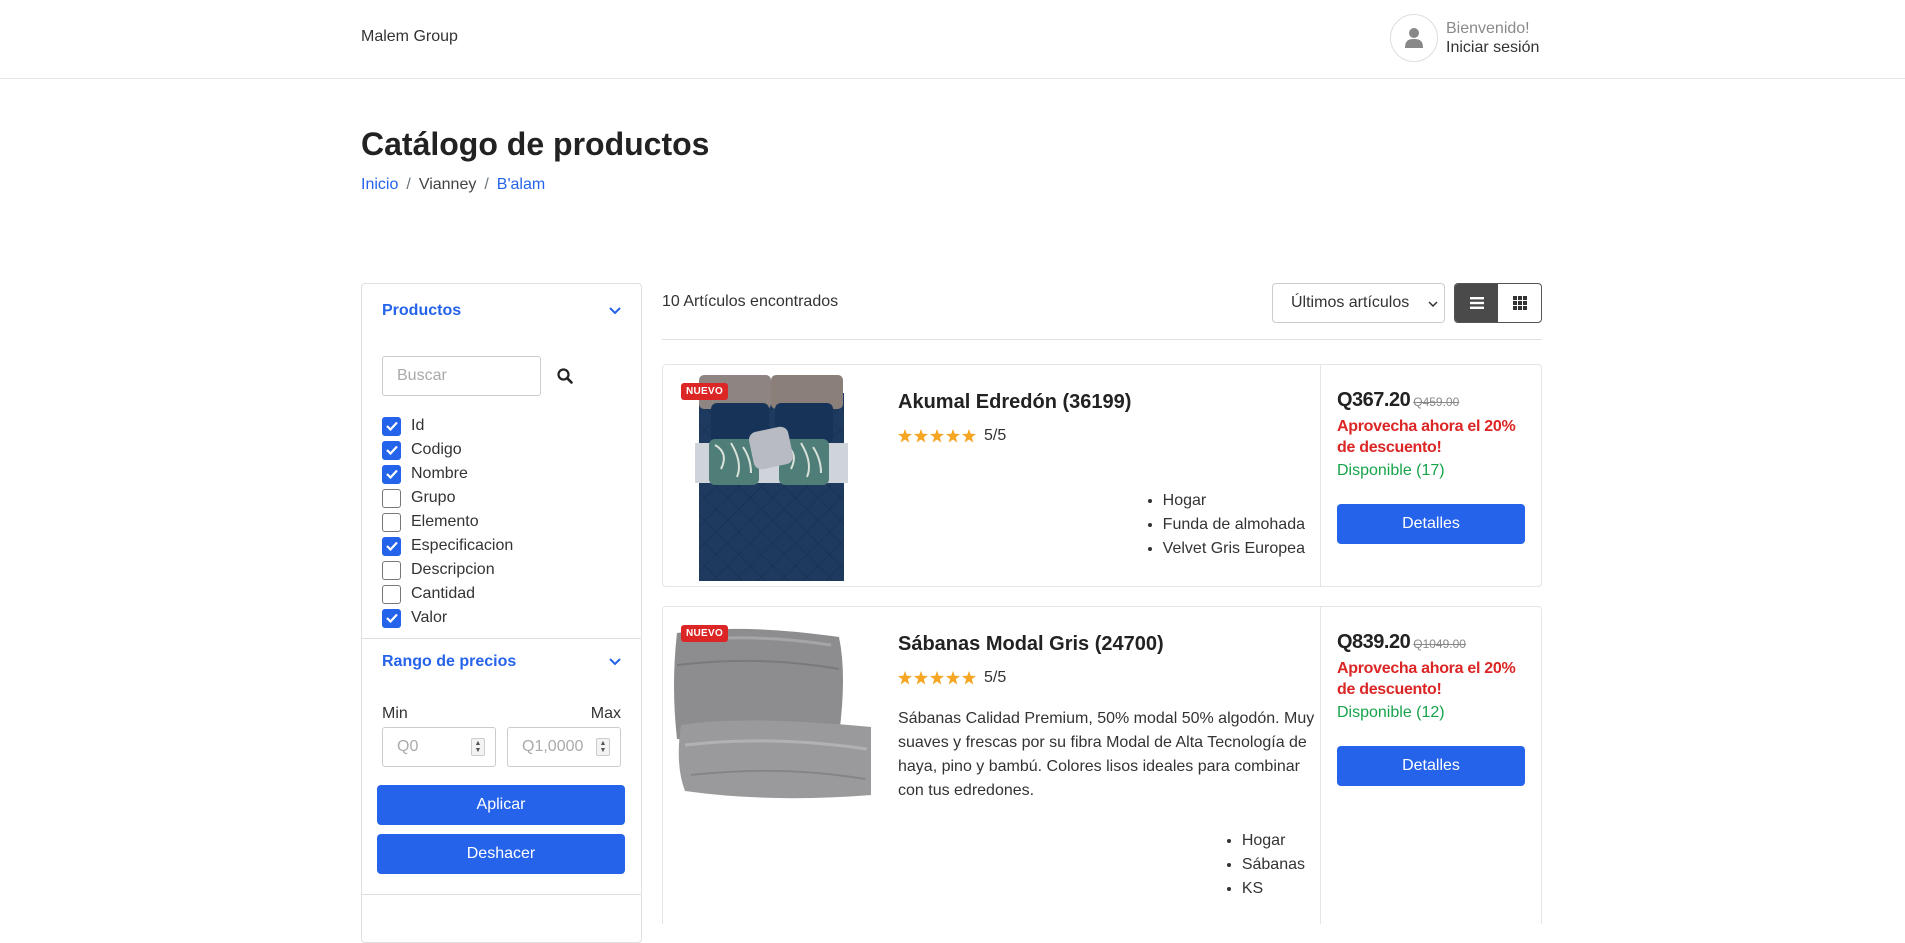  Describe the element at coordinates (553, 746) in the screenshot. I see `max-price-placeholder: Q1,0000` at that location.